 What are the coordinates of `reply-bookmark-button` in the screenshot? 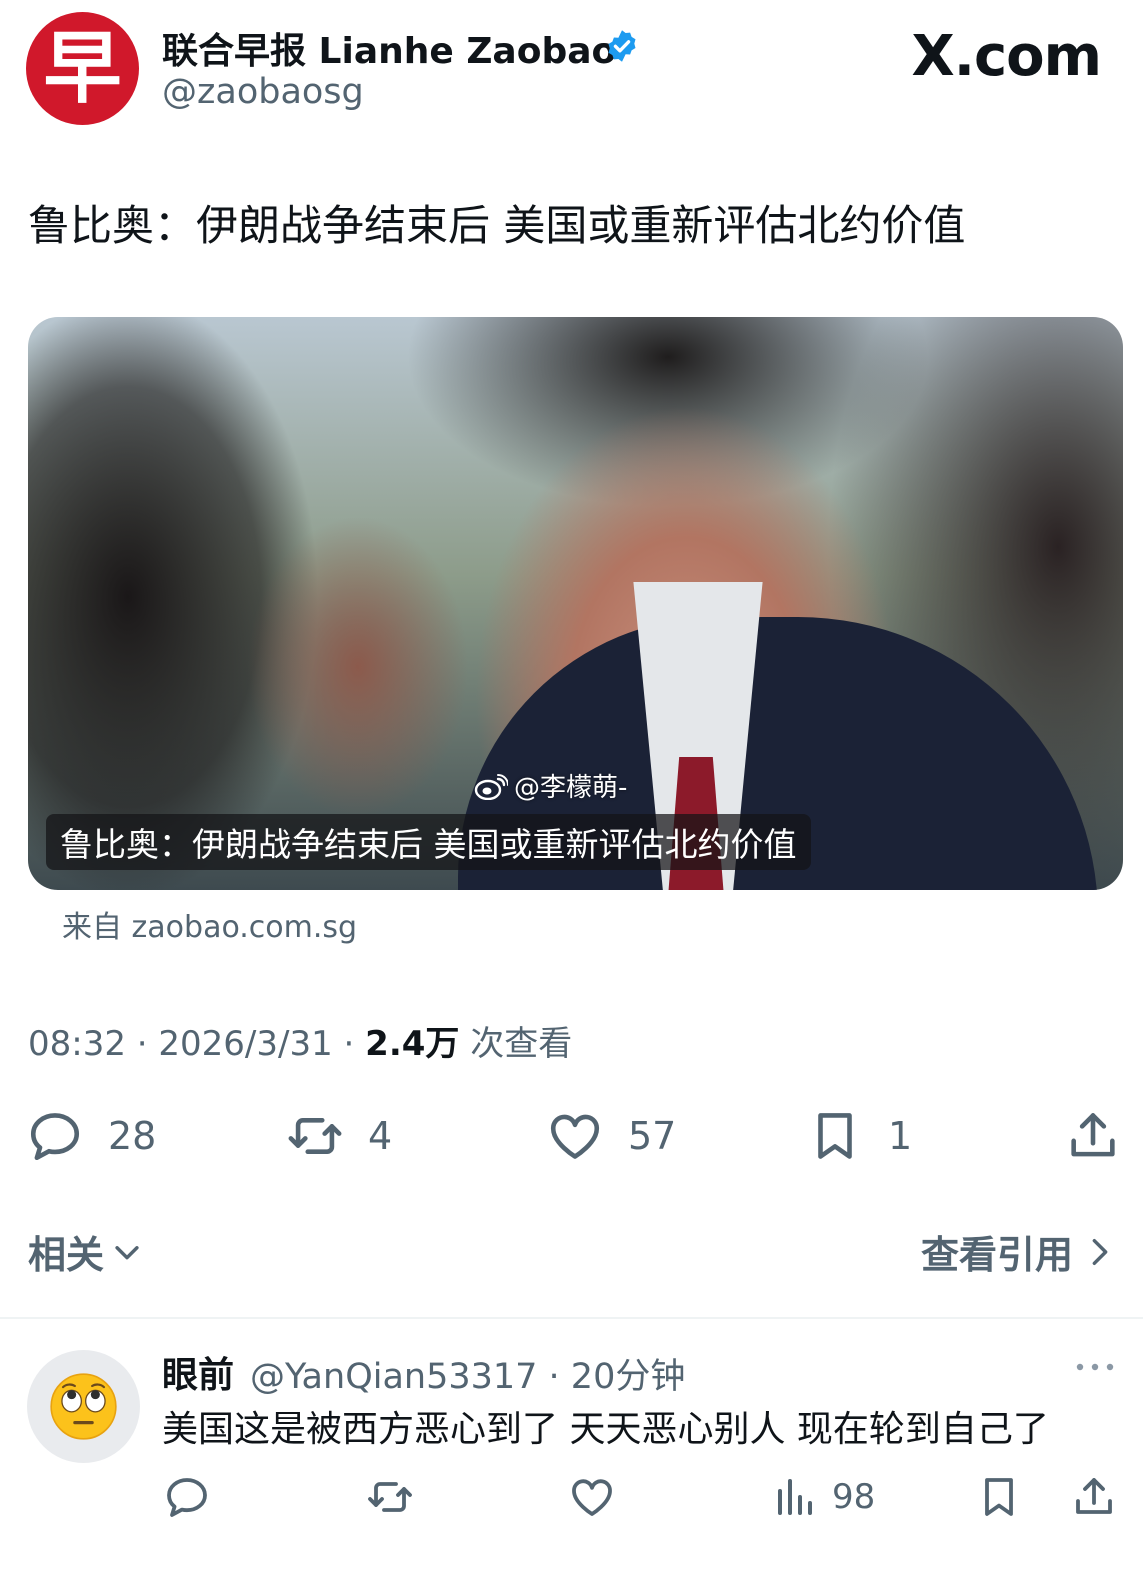 It's located at (999, 1497).